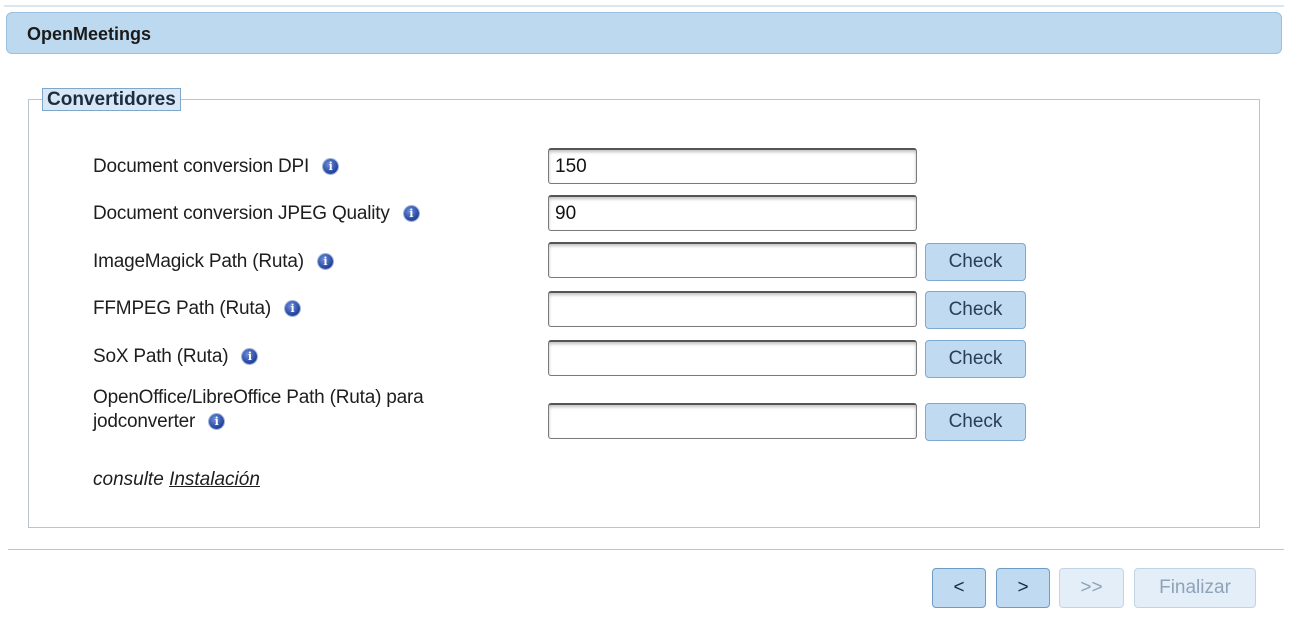 The image size is (1289, 628). I want to click on consult-note: consulte Instalación, so click(176, 480).